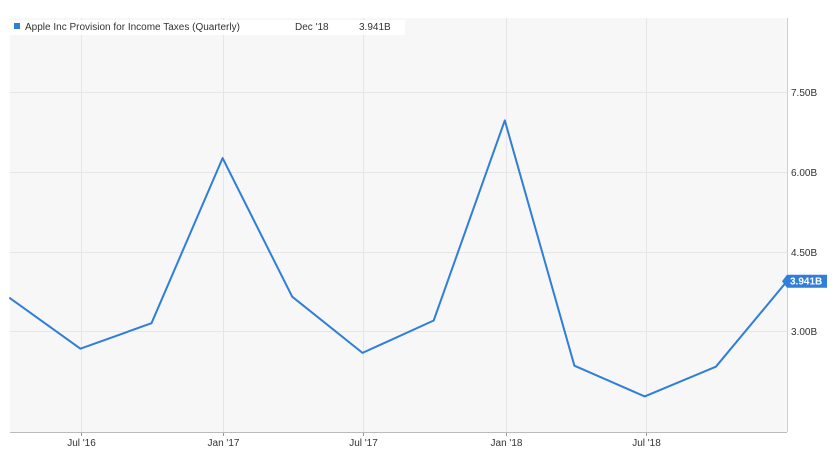 The image size is (835, 470). I want to click on last-value-label: 3.941B, so click(806, 282).